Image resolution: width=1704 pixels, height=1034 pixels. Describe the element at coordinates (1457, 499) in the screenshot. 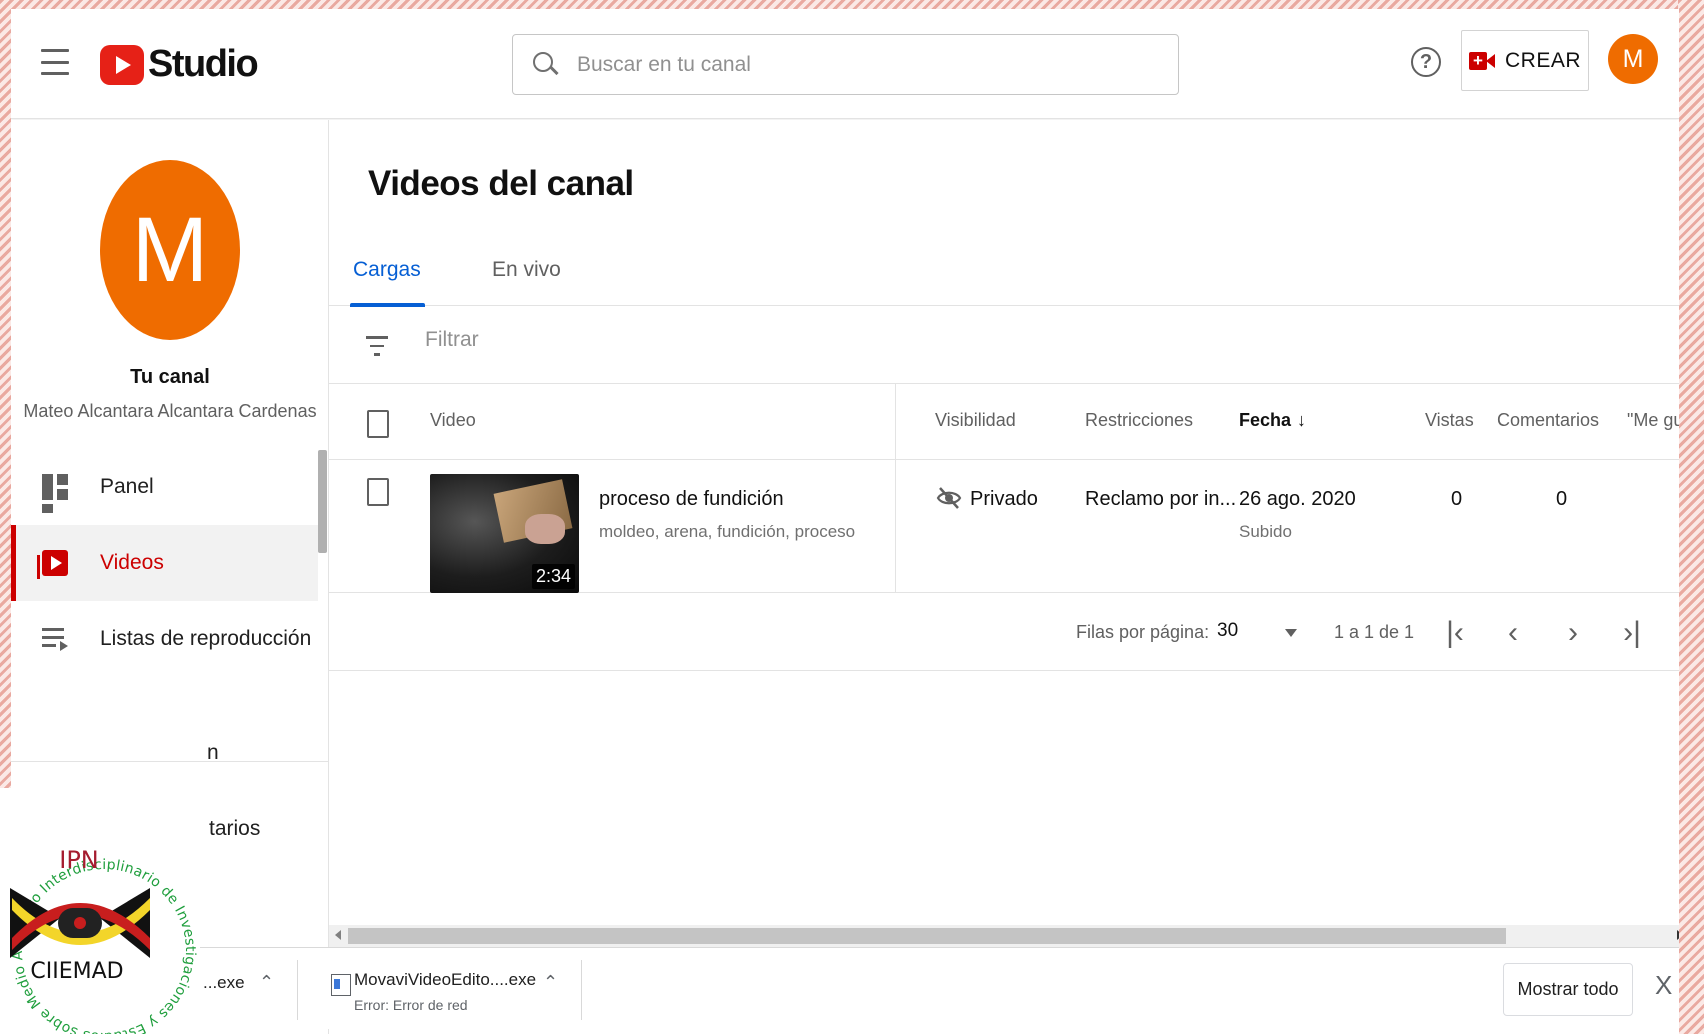

I see `views-value: 0` at that location.